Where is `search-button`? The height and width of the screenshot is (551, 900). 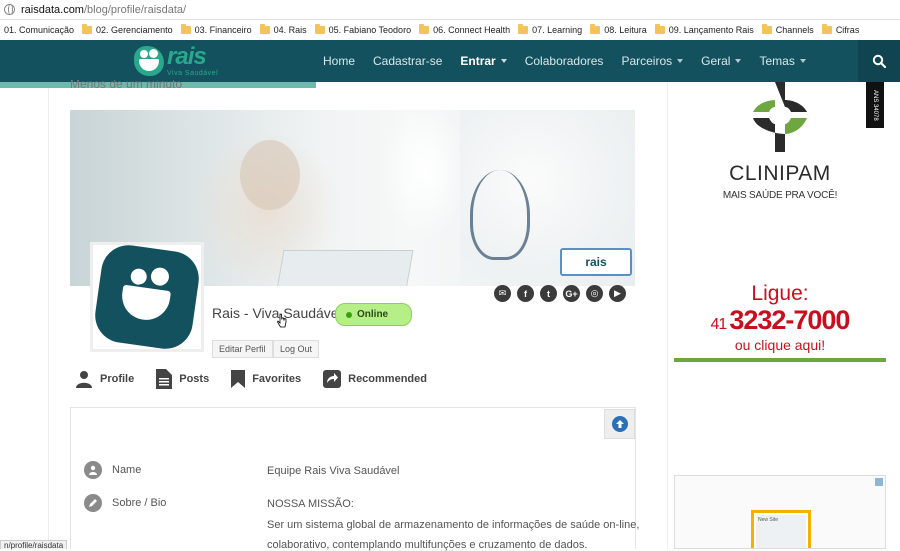 search-button is located at coordinates (879, 61).